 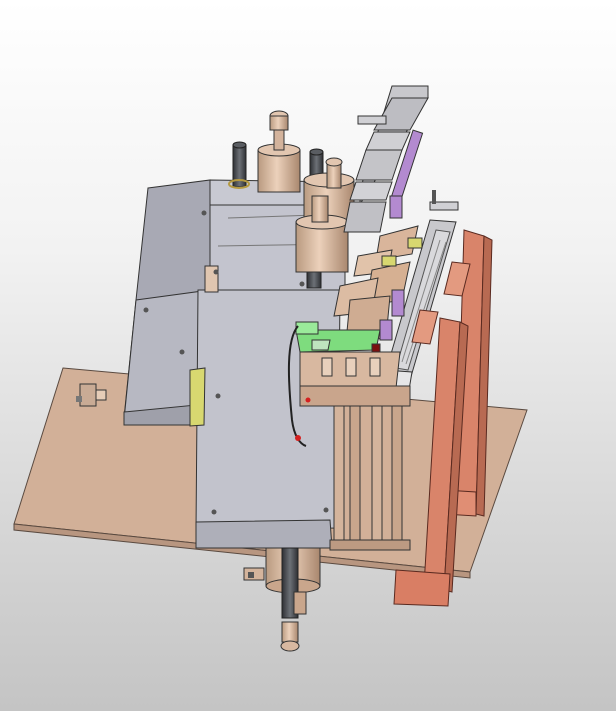 What do you see at coordinates (355, 379) in the screenshot?
I see `lower-carriage` at bounding box center [355, 379].